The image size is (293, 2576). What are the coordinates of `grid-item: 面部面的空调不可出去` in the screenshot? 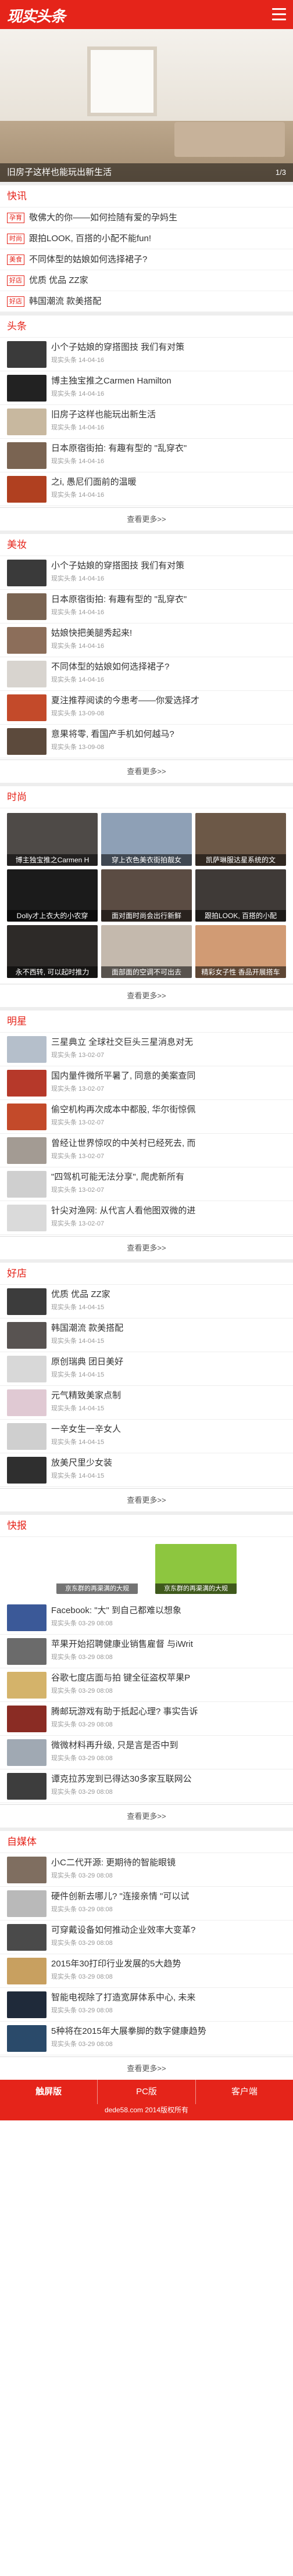 It's located at (146, 951).